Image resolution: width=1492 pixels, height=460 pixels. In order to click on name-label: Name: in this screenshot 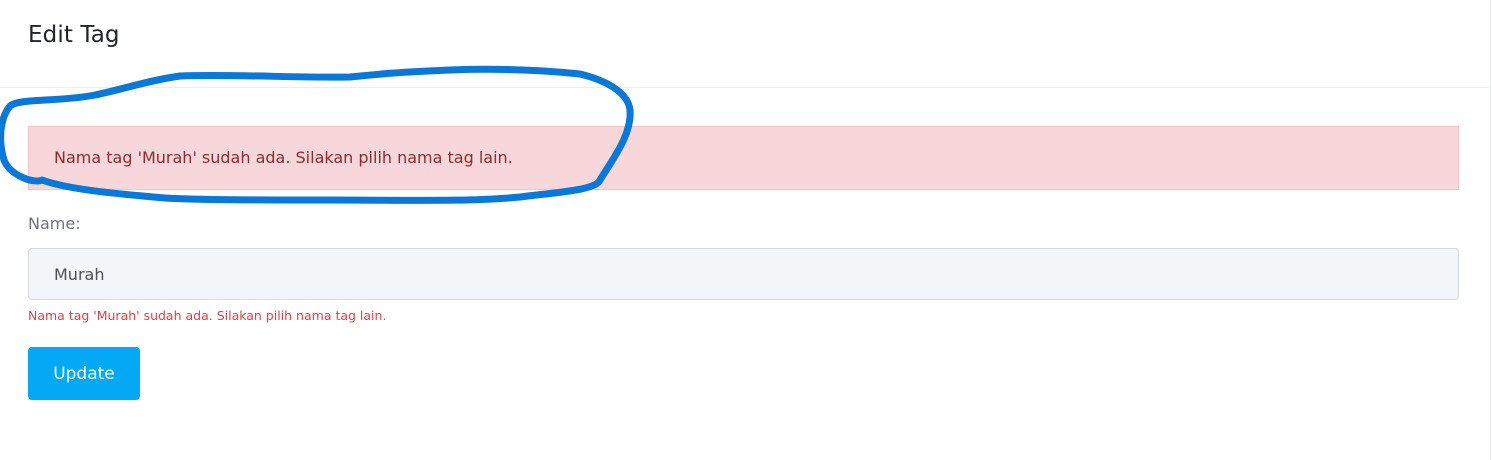, I will do `click(54, 223)`.